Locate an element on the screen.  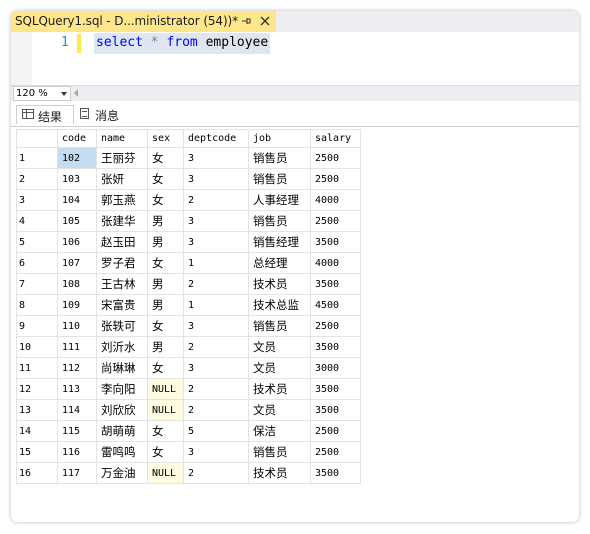
cell-code: 105 is located at coordinates (77, 221).